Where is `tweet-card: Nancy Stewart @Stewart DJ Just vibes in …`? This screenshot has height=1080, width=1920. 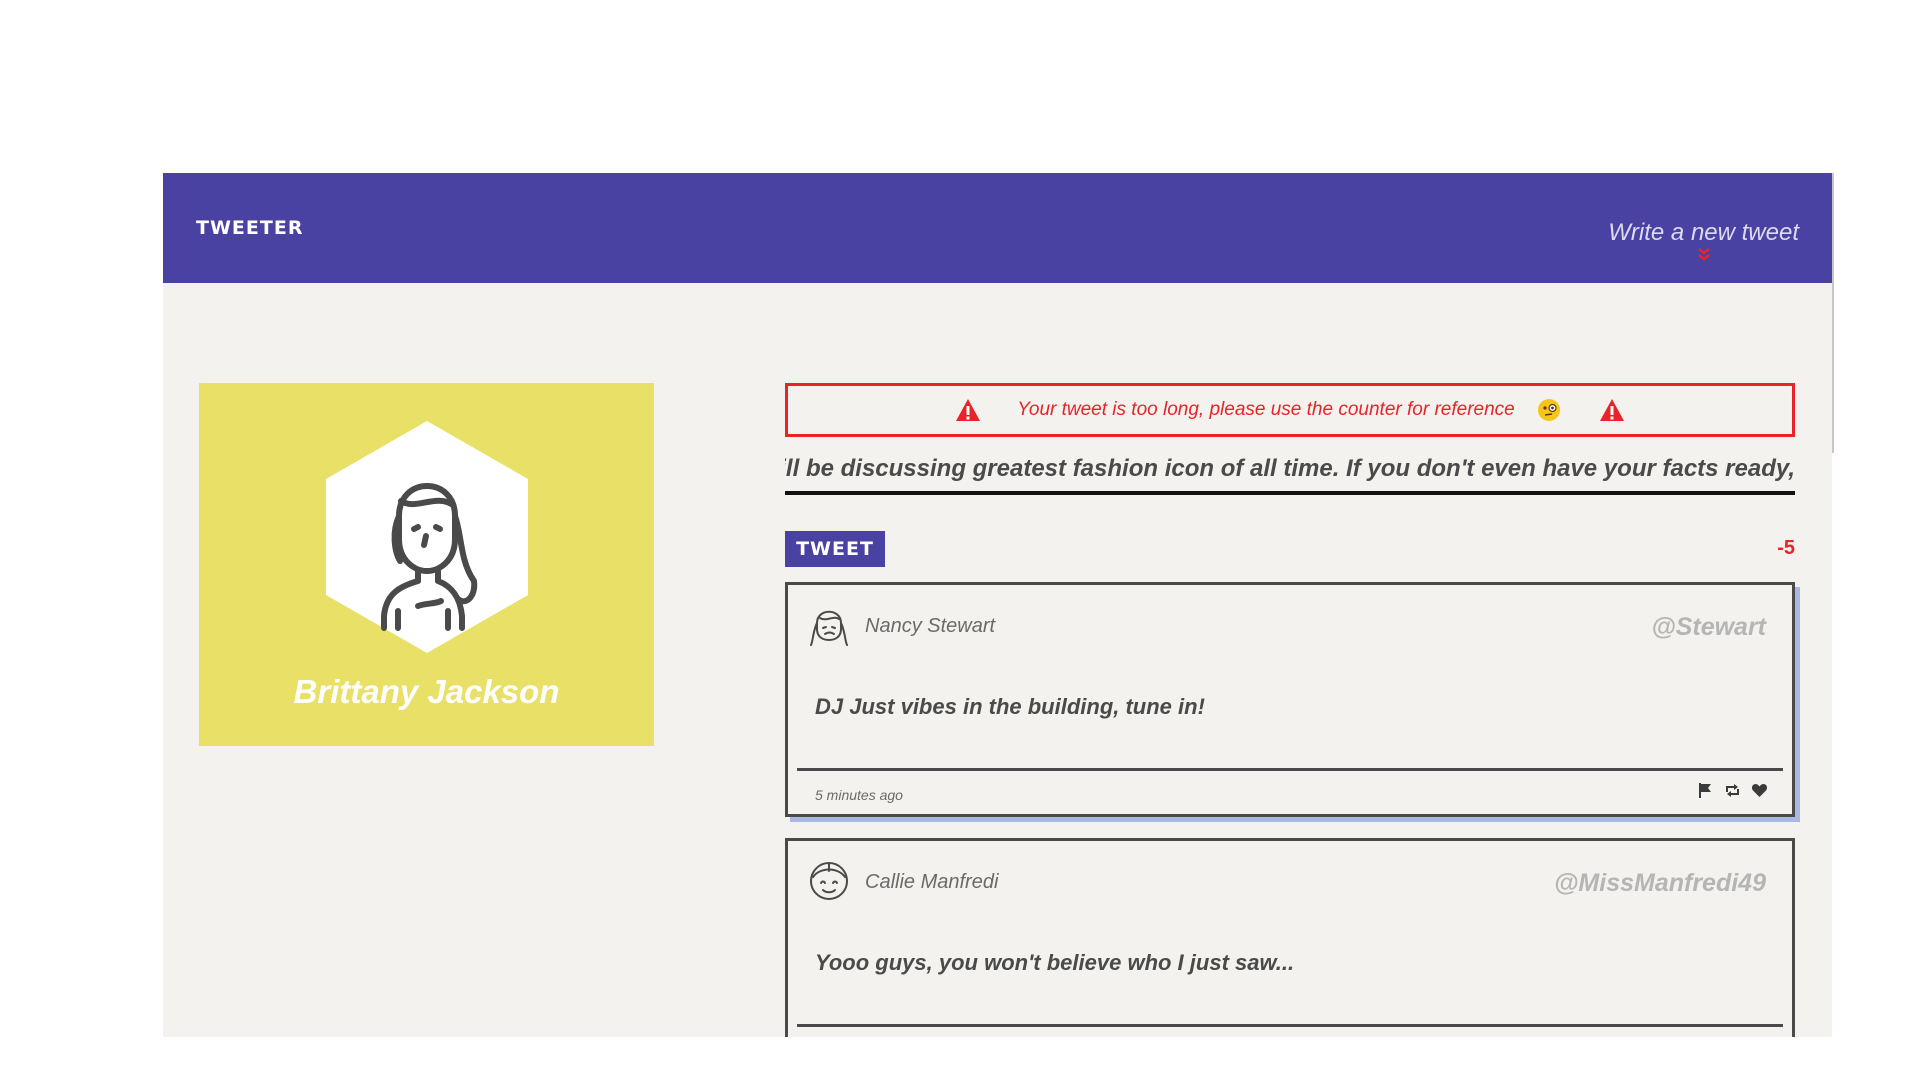
tweet-card: Nancy Stewart @Stewart DJ Just vibes in … is located at coordinates (1290, 699).